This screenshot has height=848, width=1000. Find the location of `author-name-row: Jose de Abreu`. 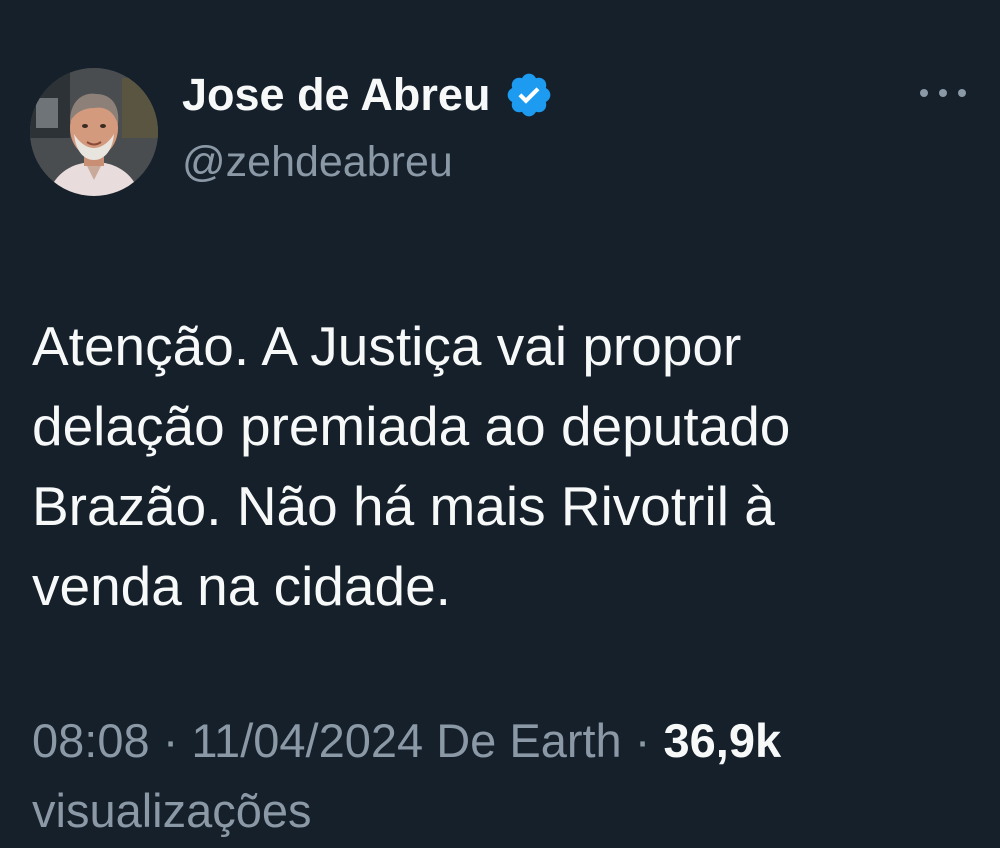

author-name-row: Jose de Abreu is located at coordinates (368, 95).